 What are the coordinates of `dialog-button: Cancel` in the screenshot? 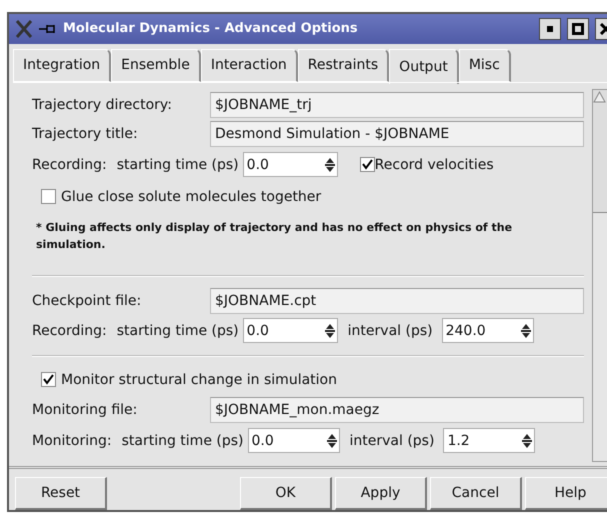 It's located at (476, 493).